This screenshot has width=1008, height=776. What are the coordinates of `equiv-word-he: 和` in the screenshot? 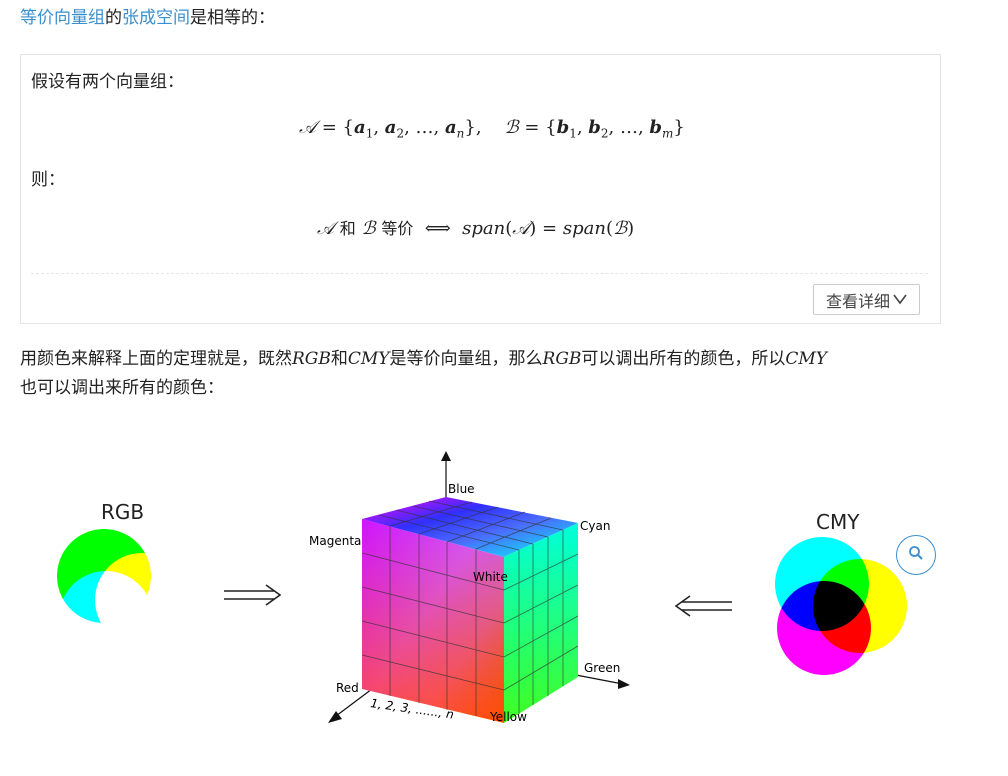 It's located at (347, 228).